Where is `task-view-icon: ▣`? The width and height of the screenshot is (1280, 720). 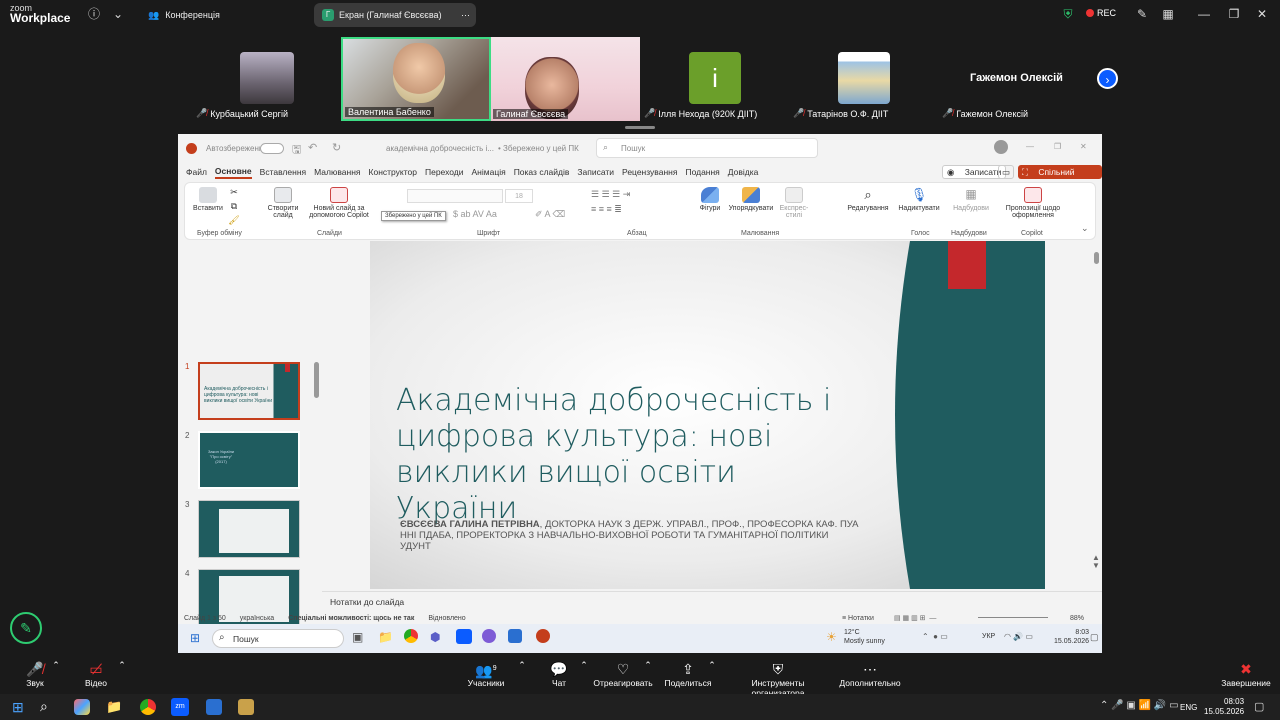
task-view-icon: ▣ is located at coordinates (357, 637).